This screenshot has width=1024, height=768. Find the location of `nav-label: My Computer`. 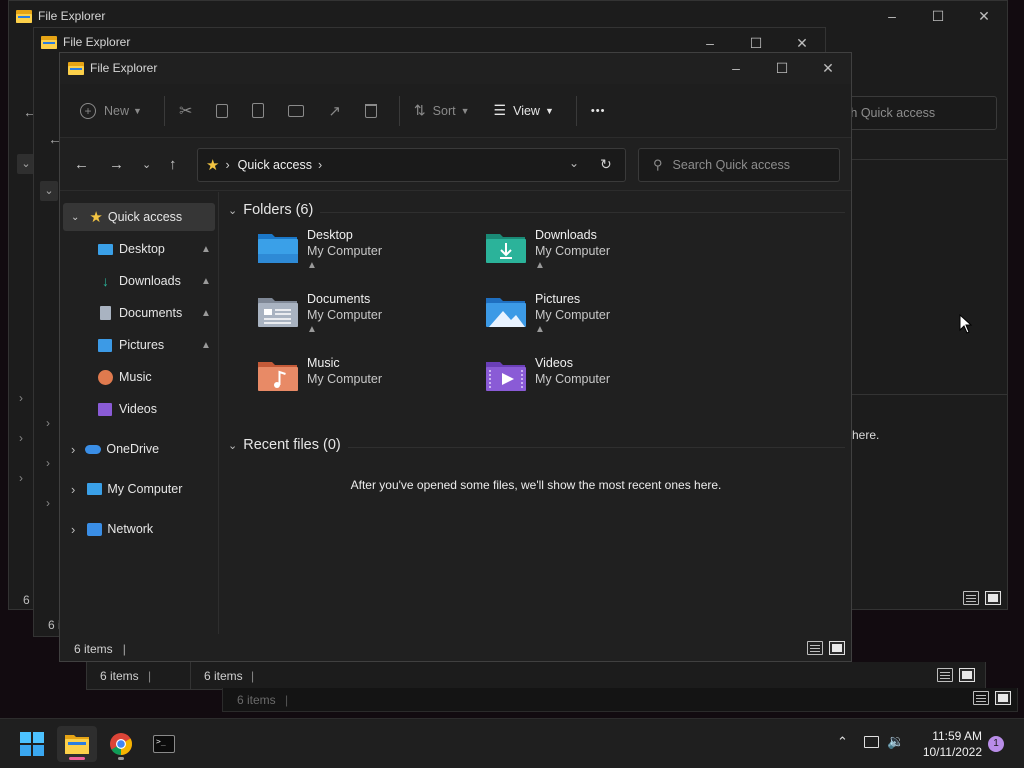

nav-label: My Computer is located at coordinates (145, 489).